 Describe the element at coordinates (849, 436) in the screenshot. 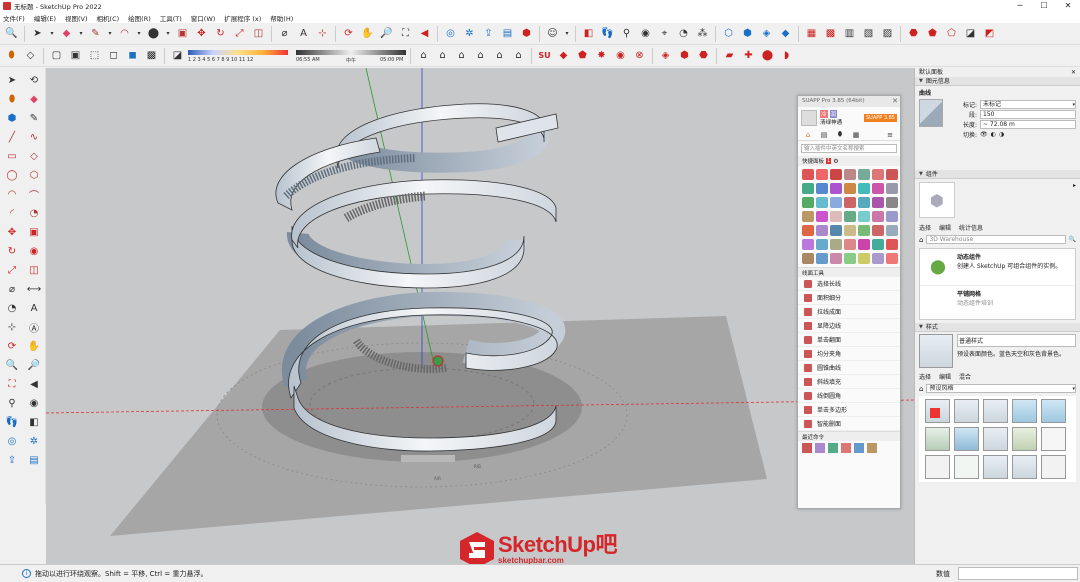

I see `recent-header: 最近命令` at that location.